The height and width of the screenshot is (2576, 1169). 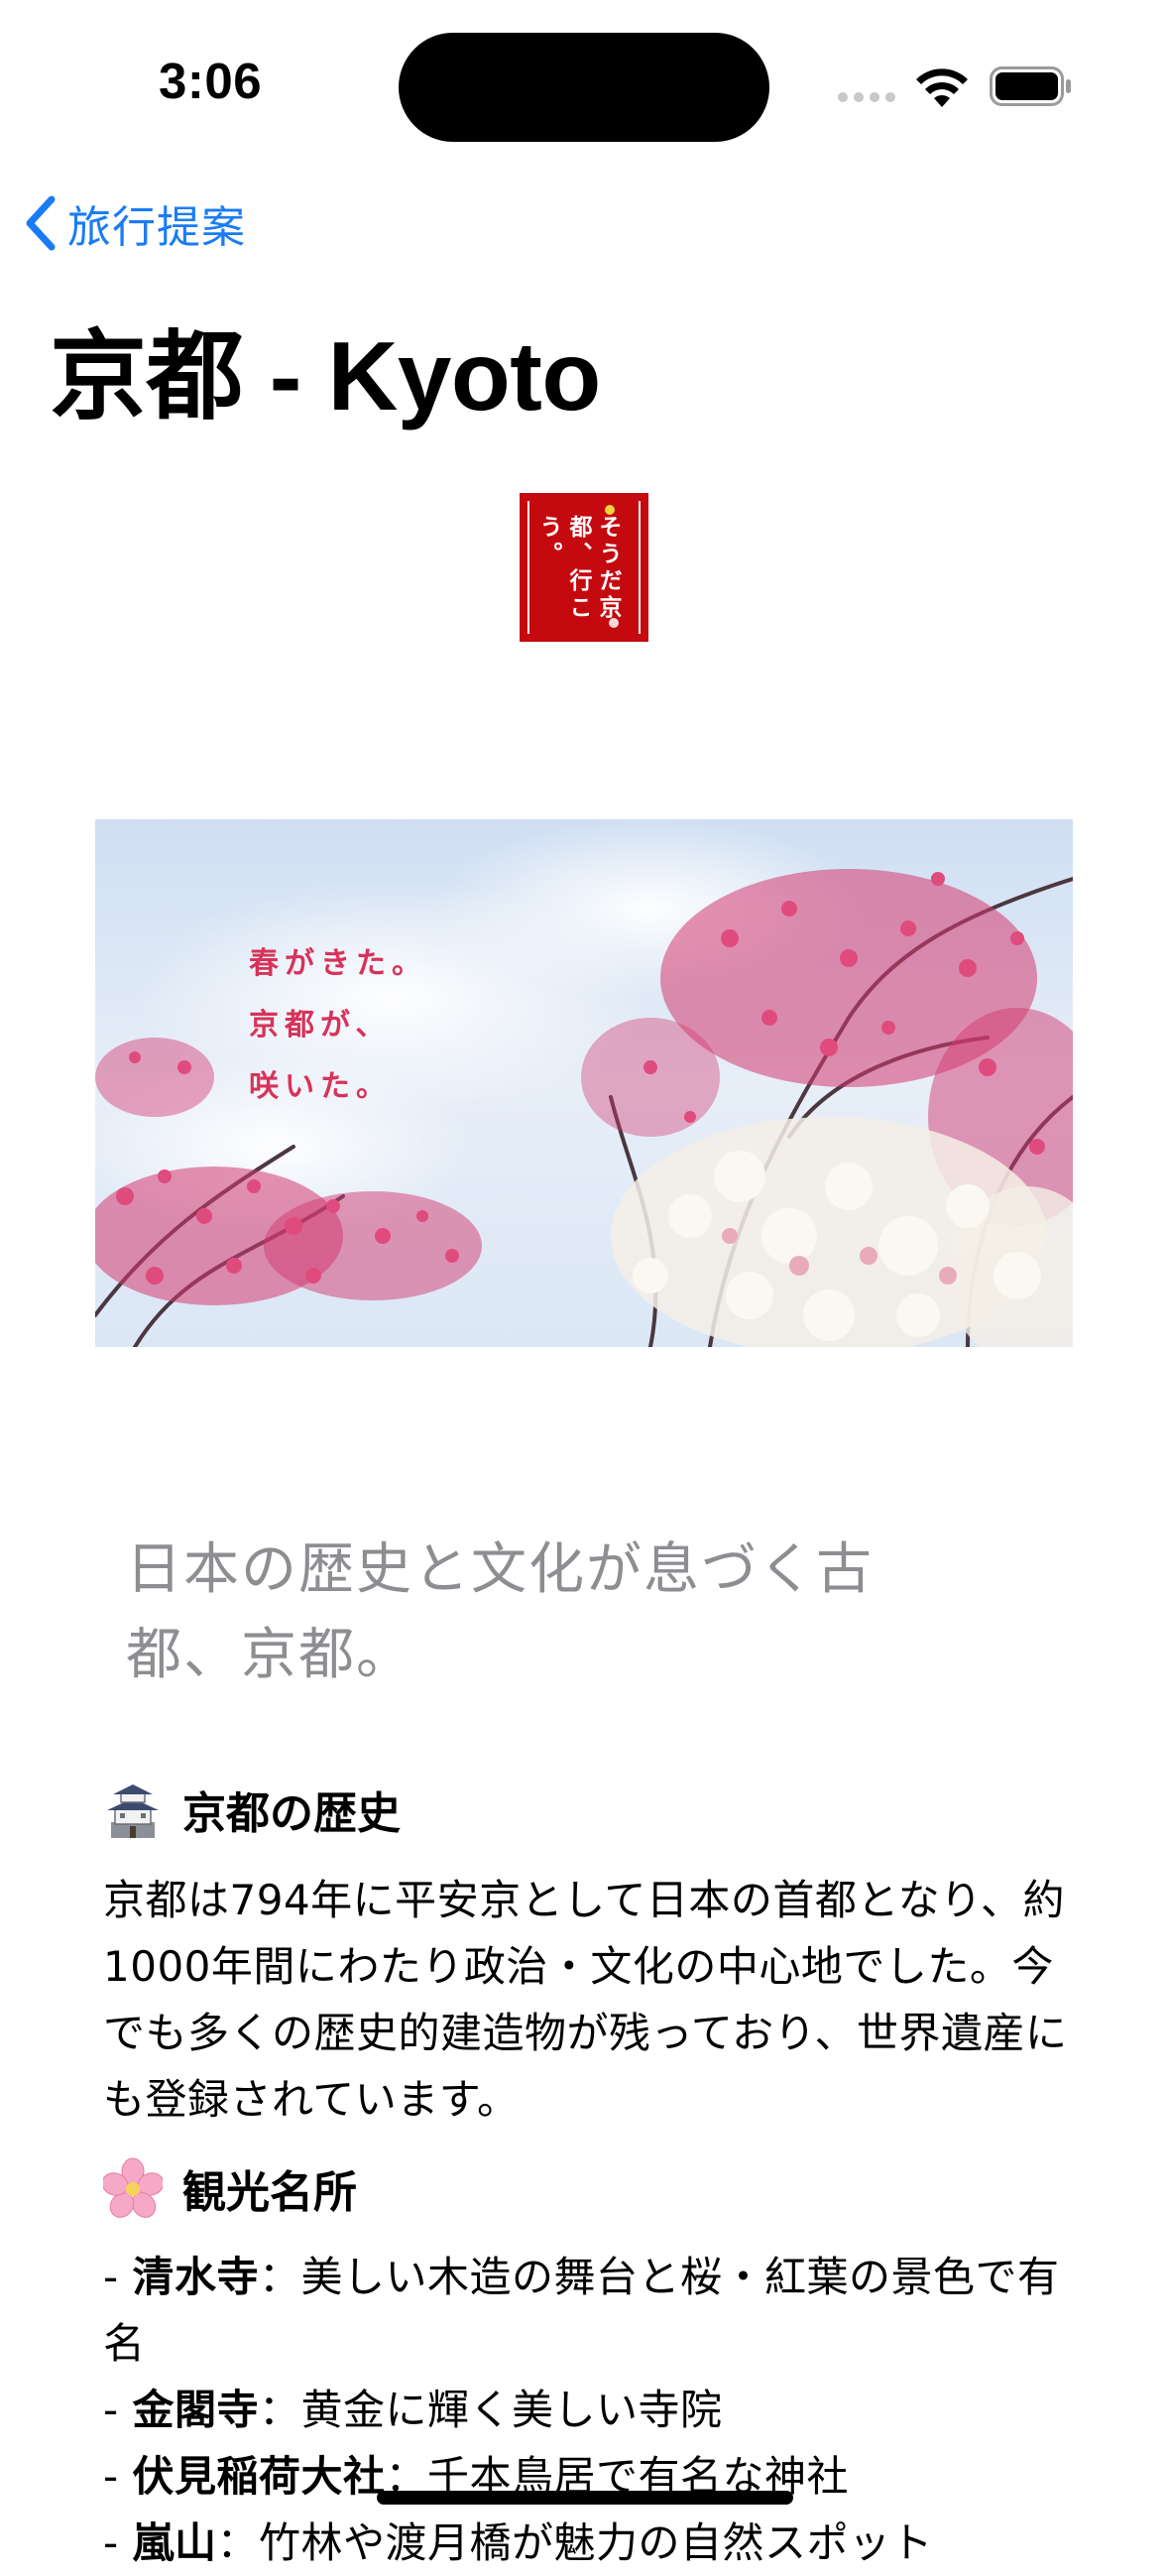 I want to click on wifi-icon, so click(x=942, y=87).